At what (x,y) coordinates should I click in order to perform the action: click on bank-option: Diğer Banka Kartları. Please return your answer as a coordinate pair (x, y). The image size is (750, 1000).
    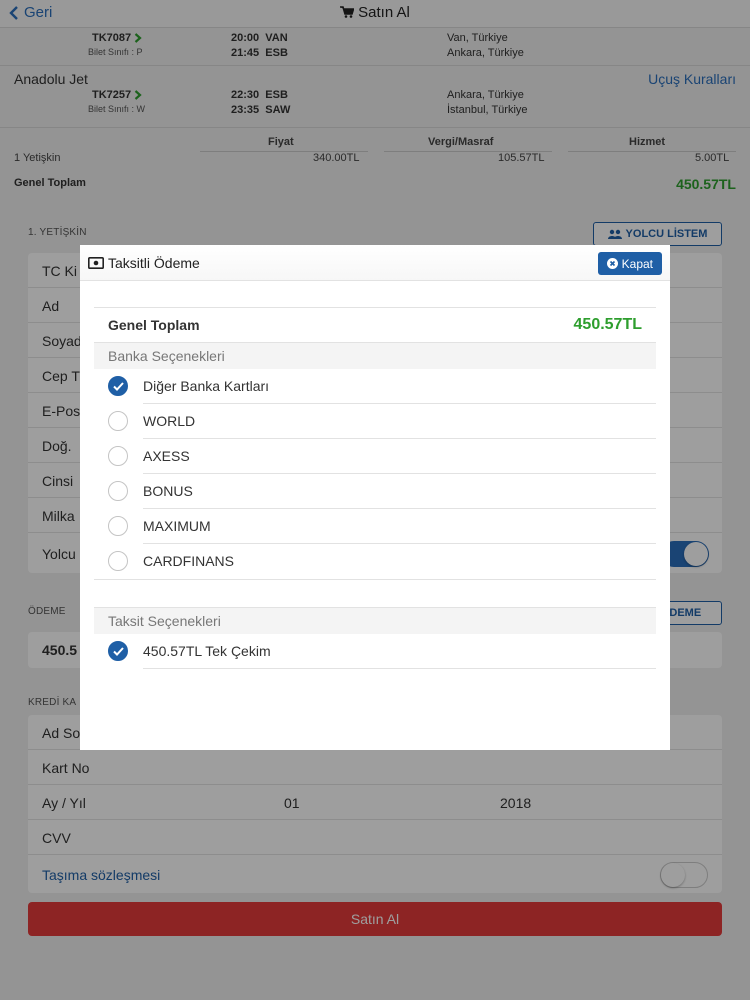
    Looking at the image, I should click on (375, 386).